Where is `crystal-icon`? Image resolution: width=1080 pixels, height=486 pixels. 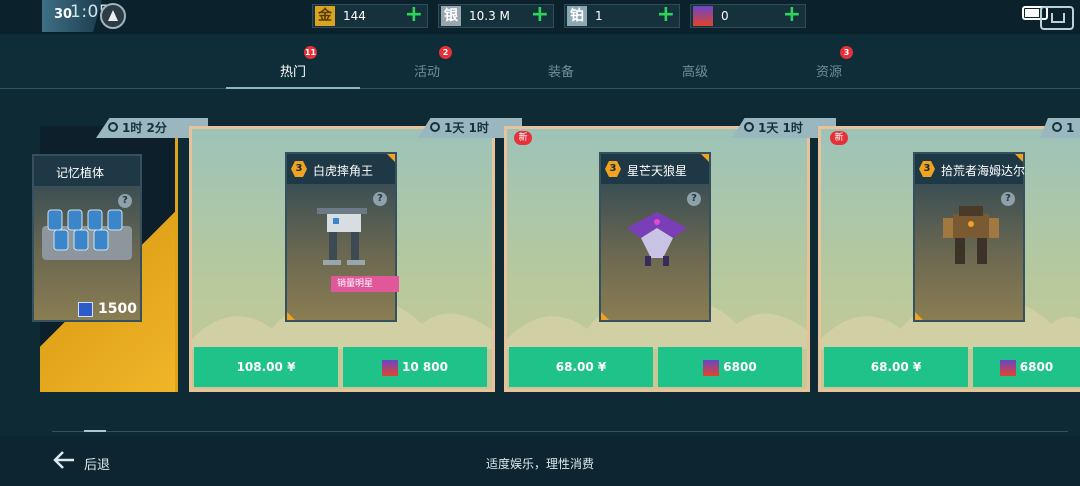
crystal-icon is located at coordinates (85, 309).